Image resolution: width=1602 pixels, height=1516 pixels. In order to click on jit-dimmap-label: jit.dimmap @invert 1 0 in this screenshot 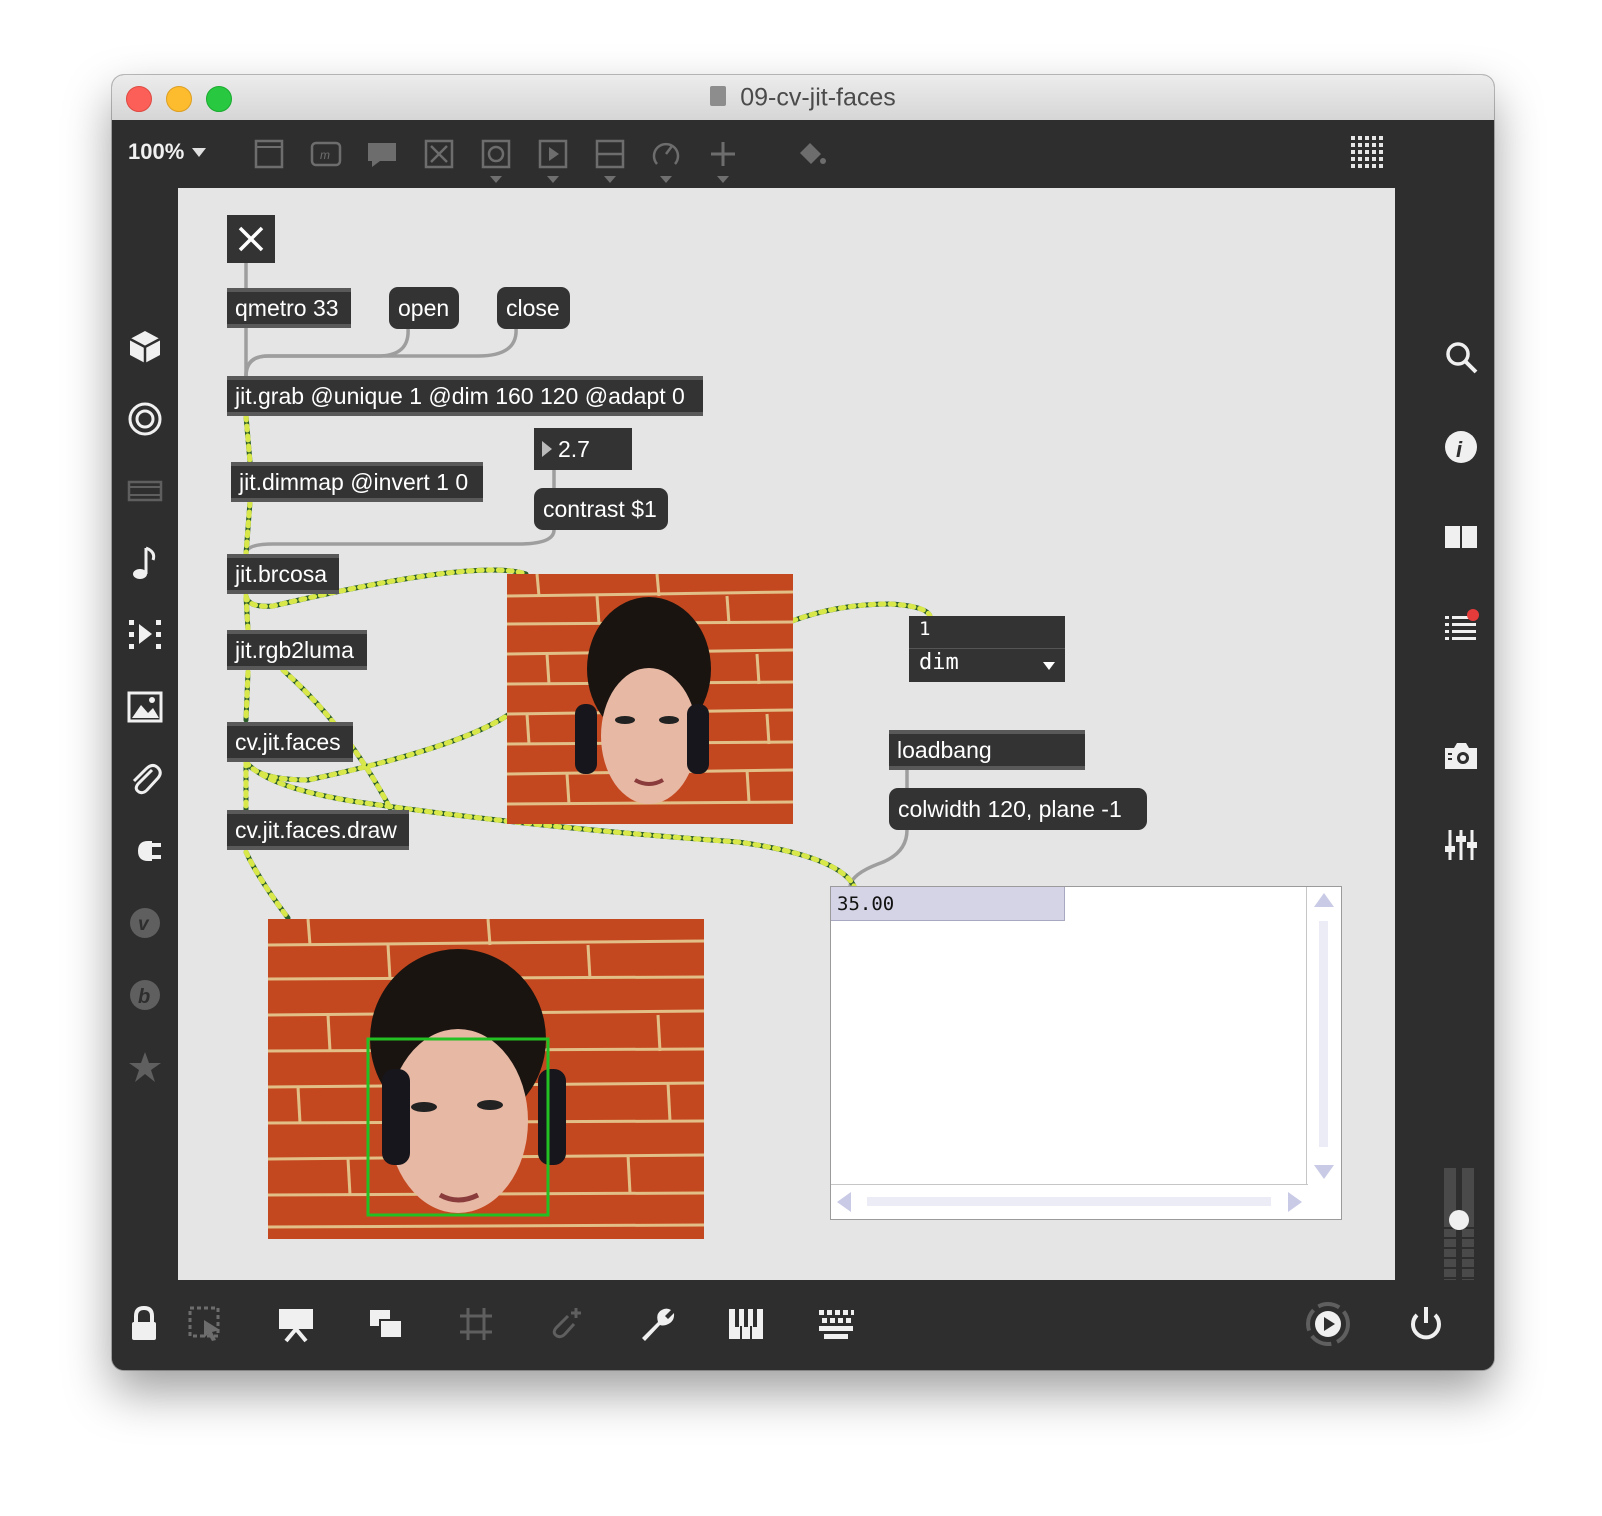, I will do `click(354, 482)`.